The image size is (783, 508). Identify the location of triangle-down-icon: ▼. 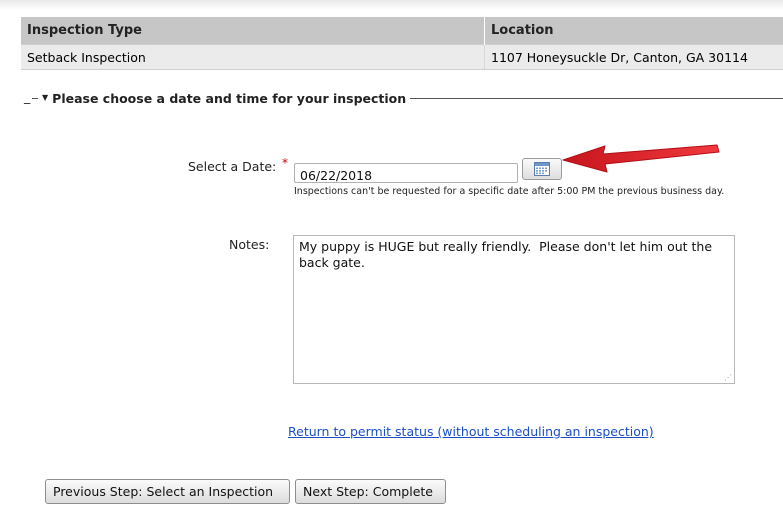
(45, 97).